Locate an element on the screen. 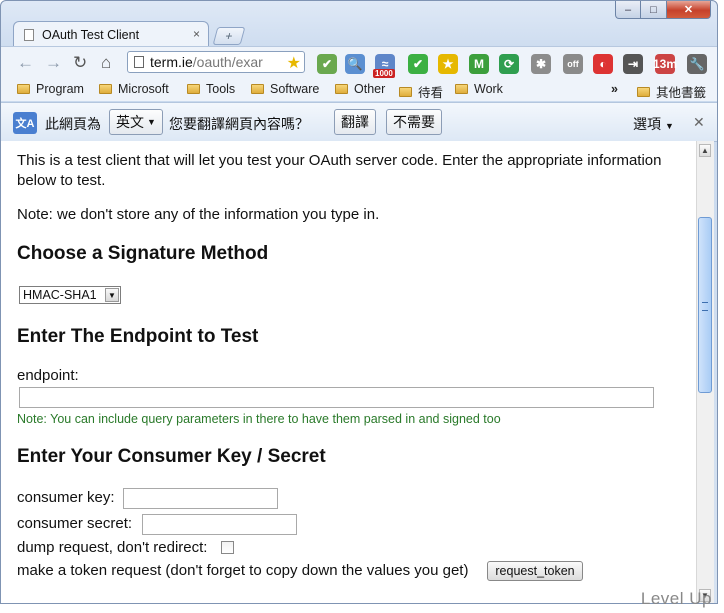 This screenshot has width=724, height=613. scroll-up-arrow-icon: ▲ is located at coordinates (705, 150).